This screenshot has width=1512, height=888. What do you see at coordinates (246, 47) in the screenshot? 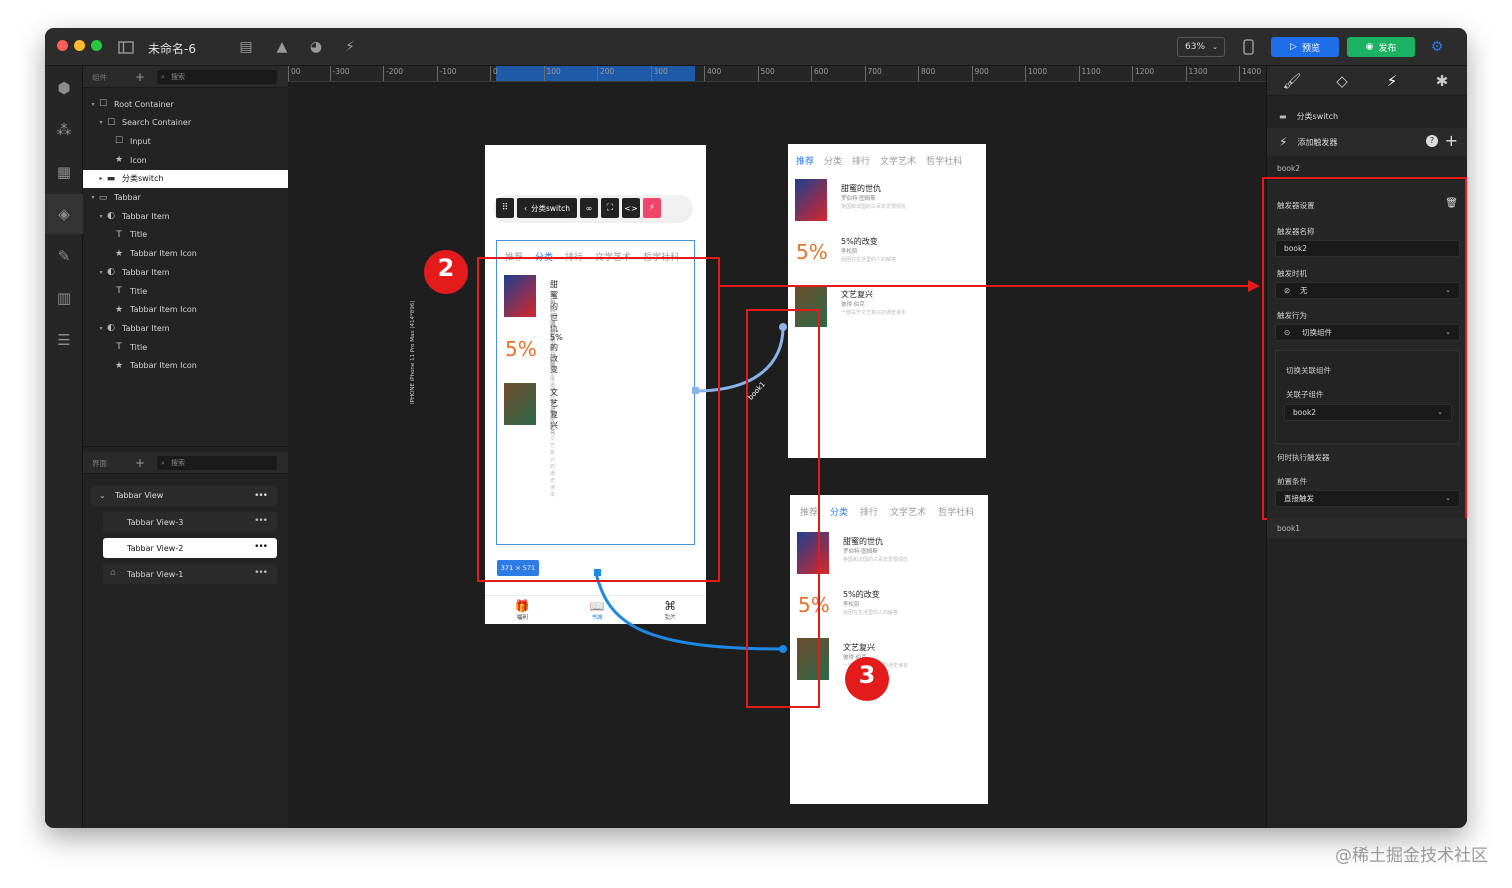
I see `document-icon: ▤` at bounding box center [246, 47].